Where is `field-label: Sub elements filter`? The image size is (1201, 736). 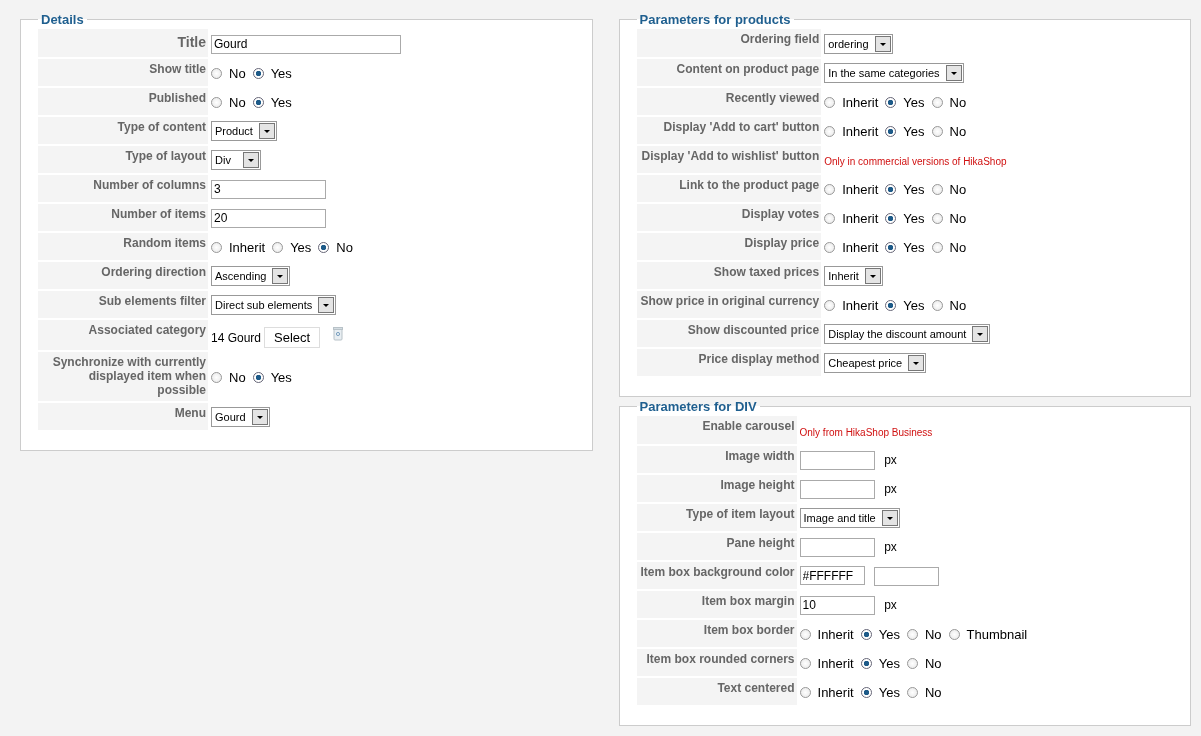 field-label: Sub elements filter is located at coordinates (123, 304).